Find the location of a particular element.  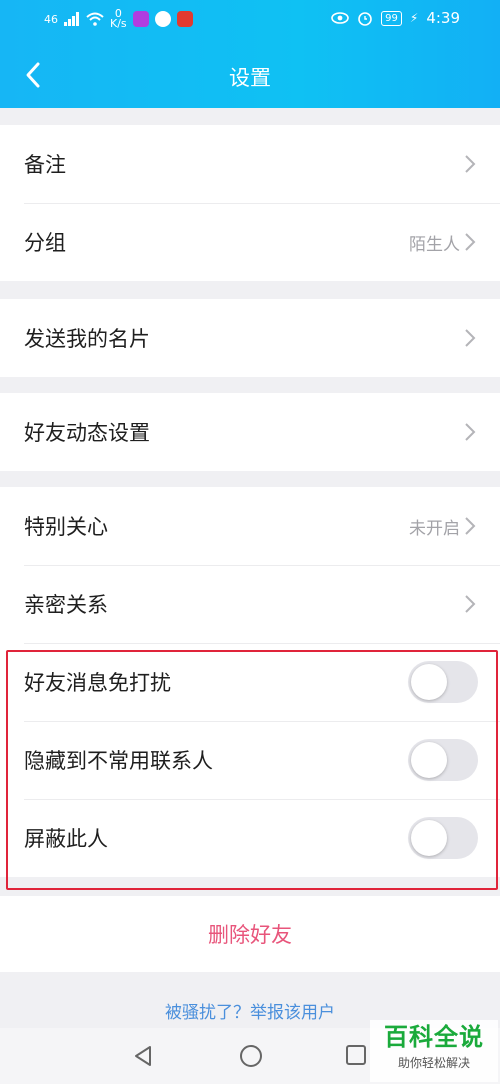

watermark-title: 百科全说 is located at coordinates (434, 1037).